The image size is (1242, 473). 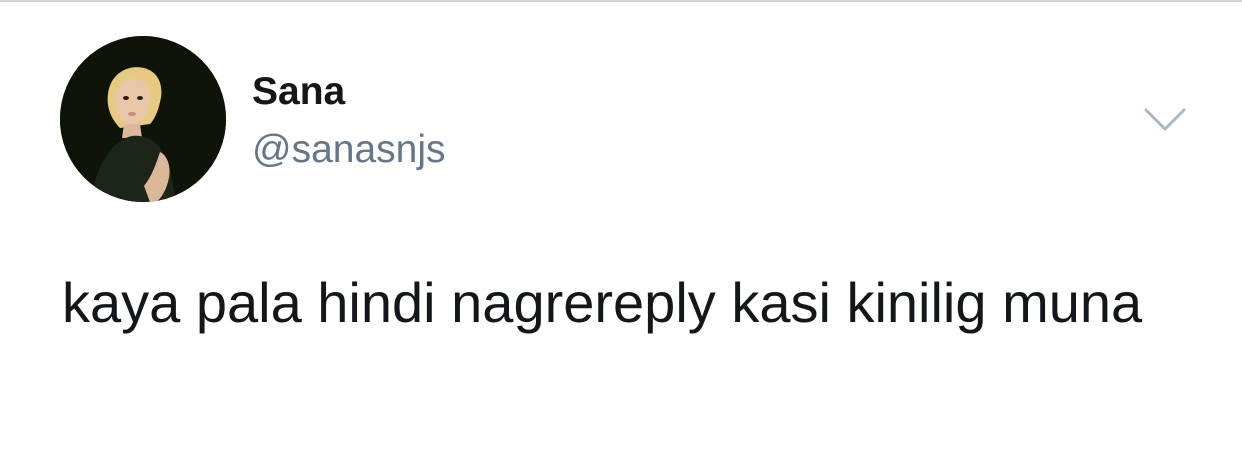 What do you see at coordinates (349, 150) in the screenshot?
I see `author-handle: @sanasnjs` at bounding box center [349, 150].